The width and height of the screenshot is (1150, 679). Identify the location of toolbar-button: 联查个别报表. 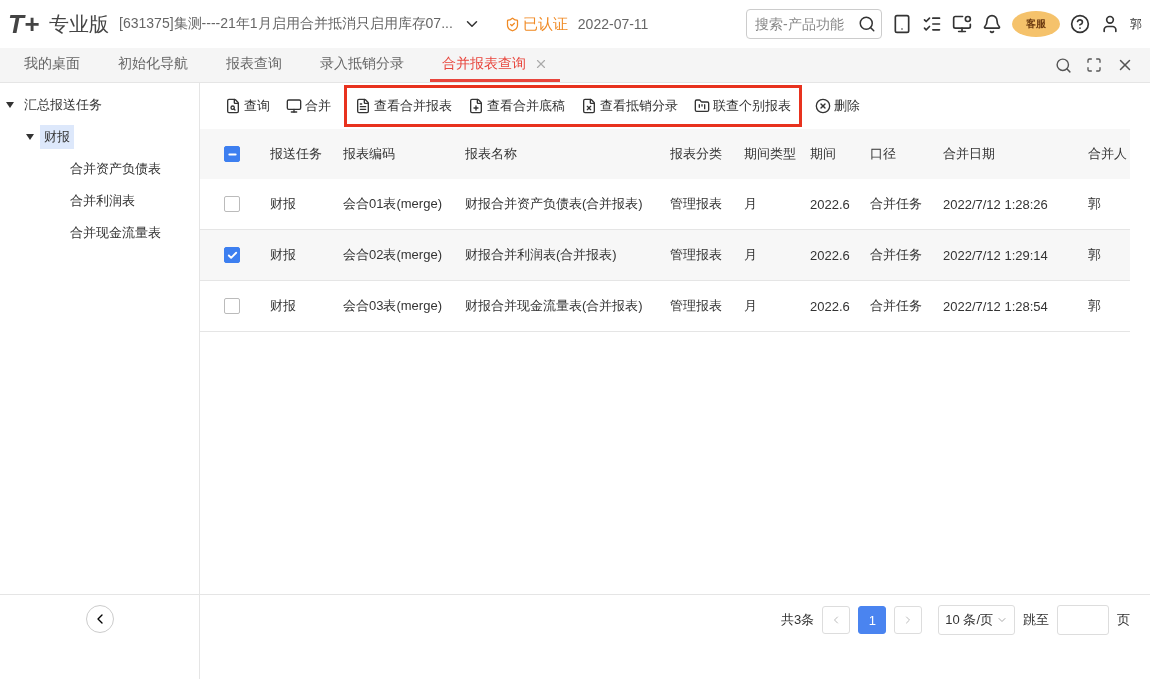
(742, 106).